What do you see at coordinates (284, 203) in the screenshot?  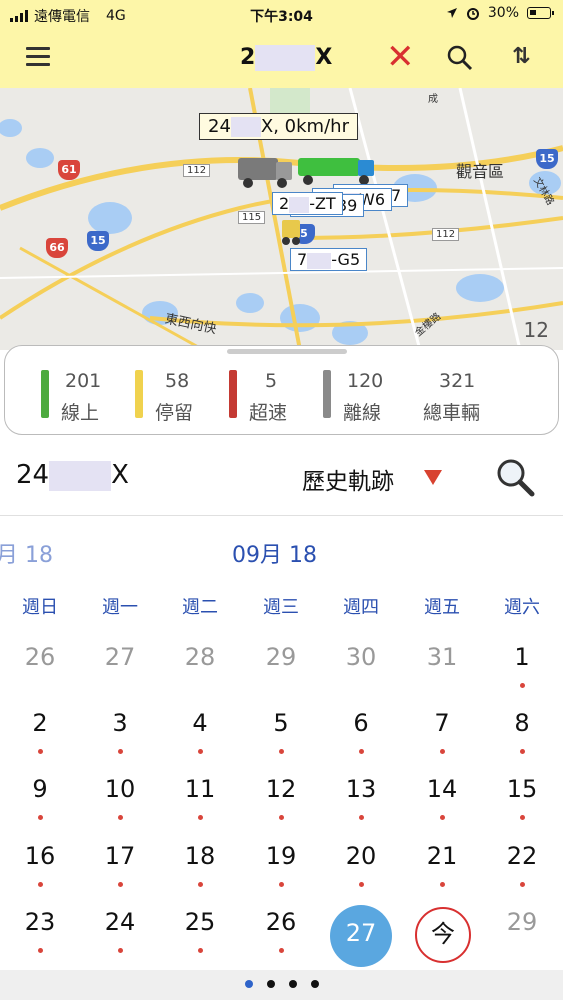 I see `vehicle-label-text: 2` at bounding box center [284, 203].